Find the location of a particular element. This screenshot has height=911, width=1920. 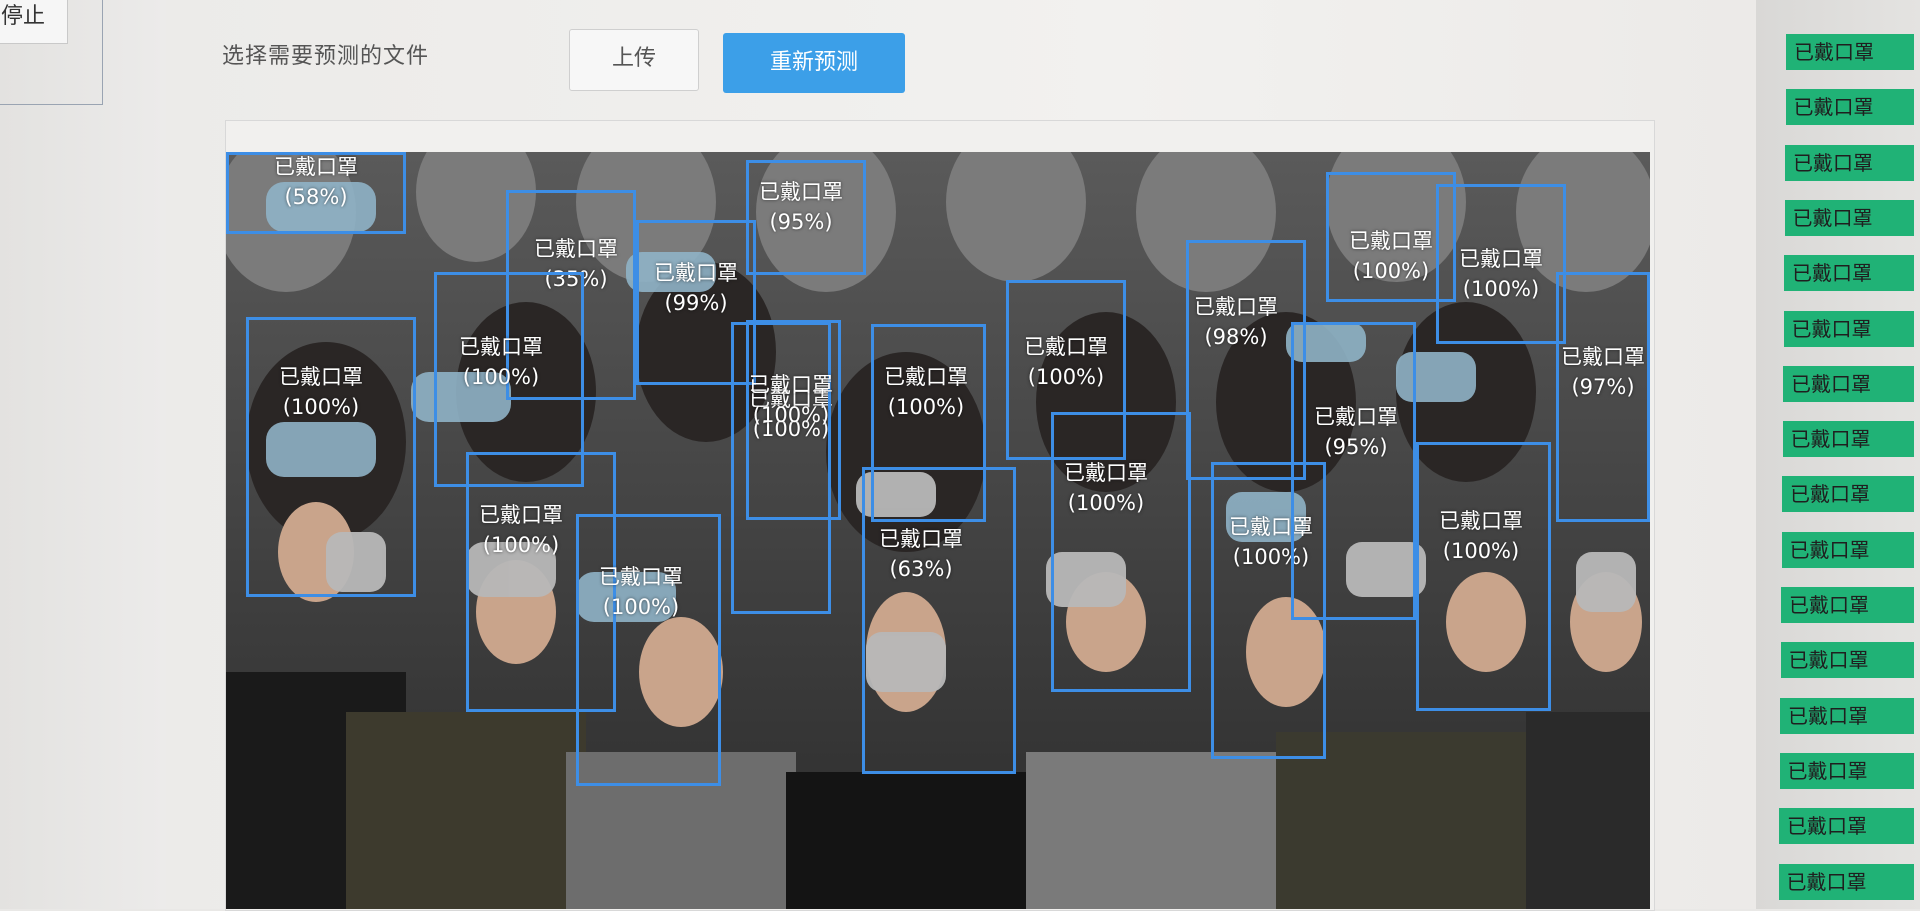

detection-label: 已戴口罩 (97%) is located at coordinates (1603, 372).